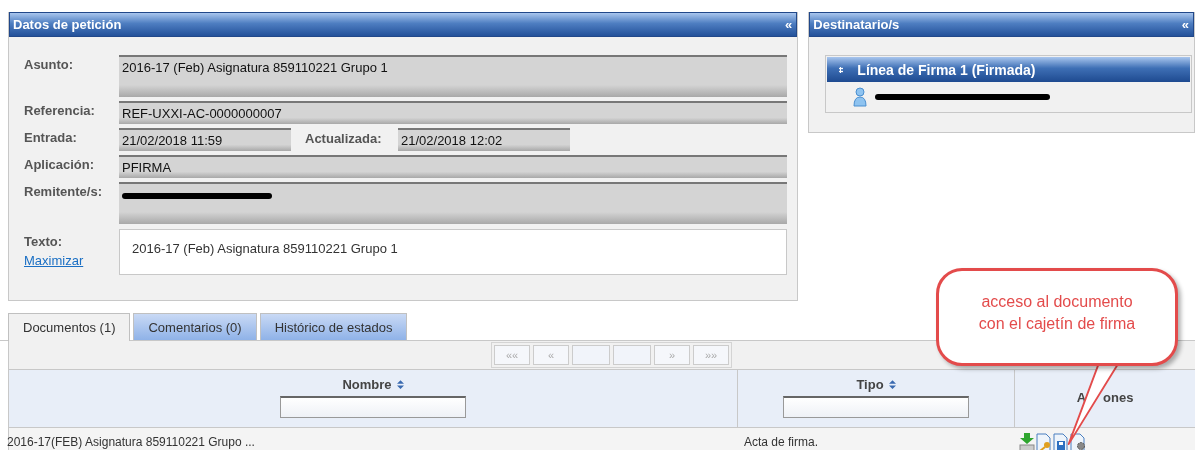 The width and height of the screenshot is (1195, 450). What do you see at coordinates (1061, 441) in the screenshot?
I see `document-floppy-icon` at bounding box center [1061, 441].